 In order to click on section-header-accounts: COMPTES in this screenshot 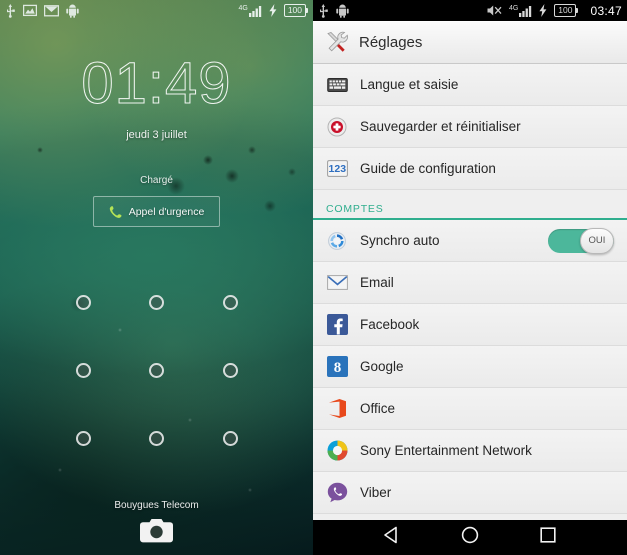, I will do `click(470, 205)`.